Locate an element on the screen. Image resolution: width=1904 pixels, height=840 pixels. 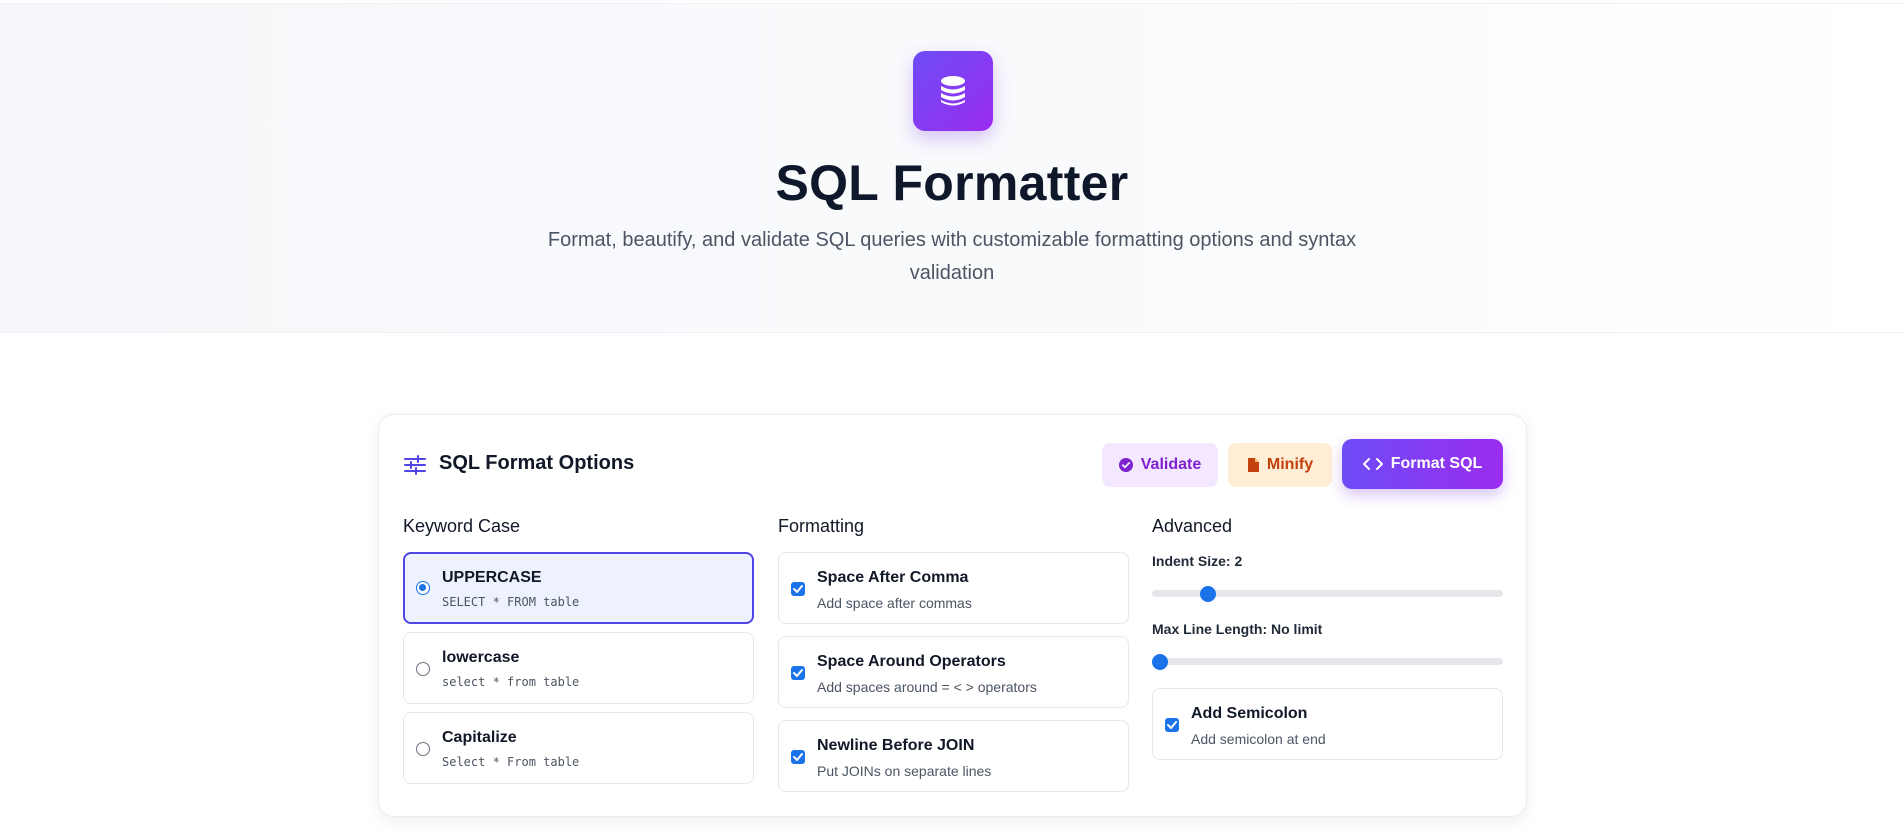
checkbox-space-after-comma is located at coordinates (798, 589).